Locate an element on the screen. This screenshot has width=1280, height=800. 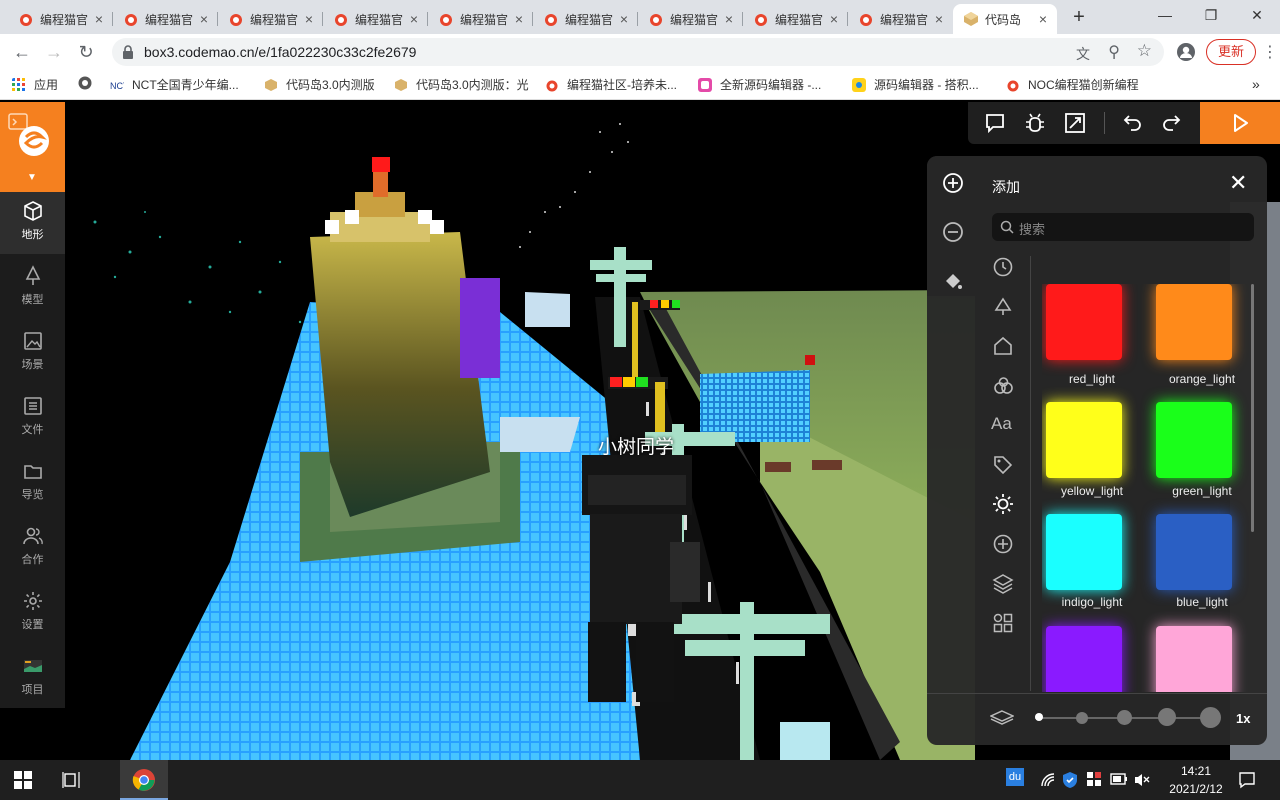
search-box: 搜索 is located at coordinates (1123, 227).